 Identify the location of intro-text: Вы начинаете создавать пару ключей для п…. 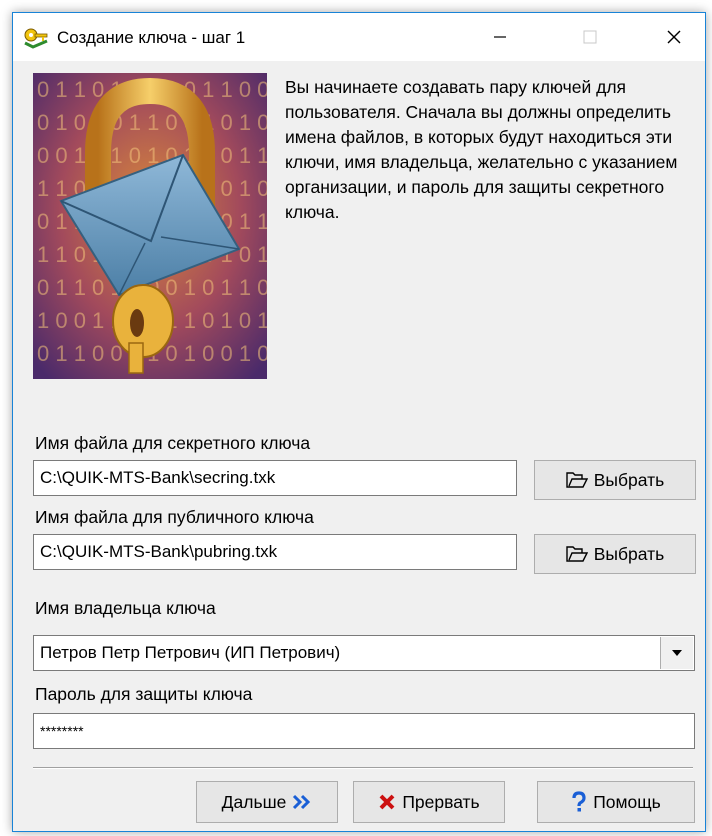
(481, 149).